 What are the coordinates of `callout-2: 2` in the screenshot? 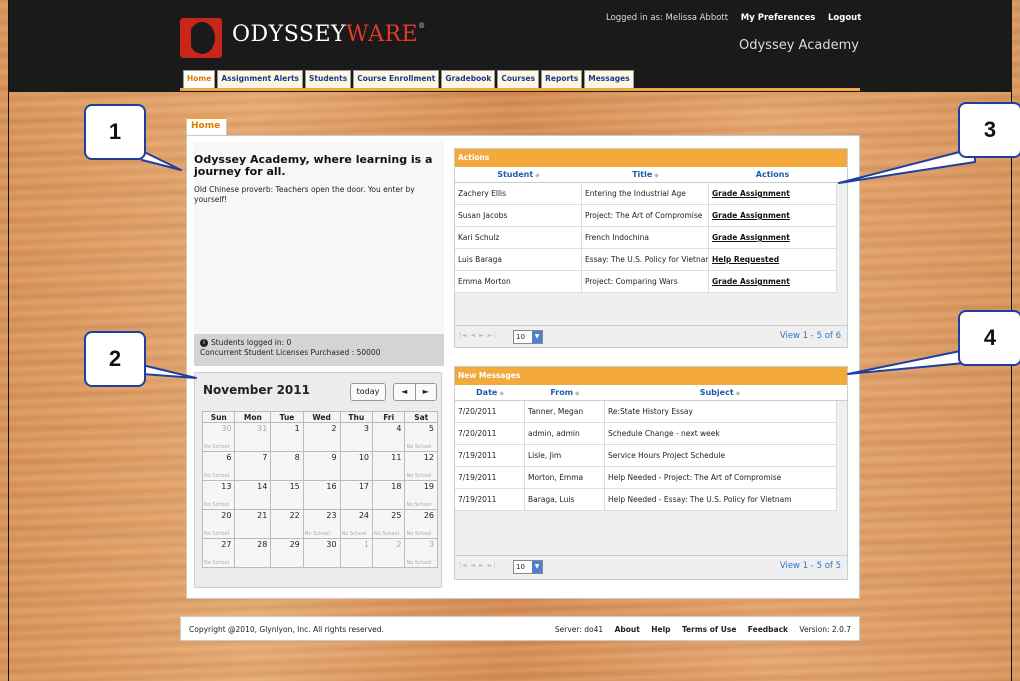 It's located at (115, 359).